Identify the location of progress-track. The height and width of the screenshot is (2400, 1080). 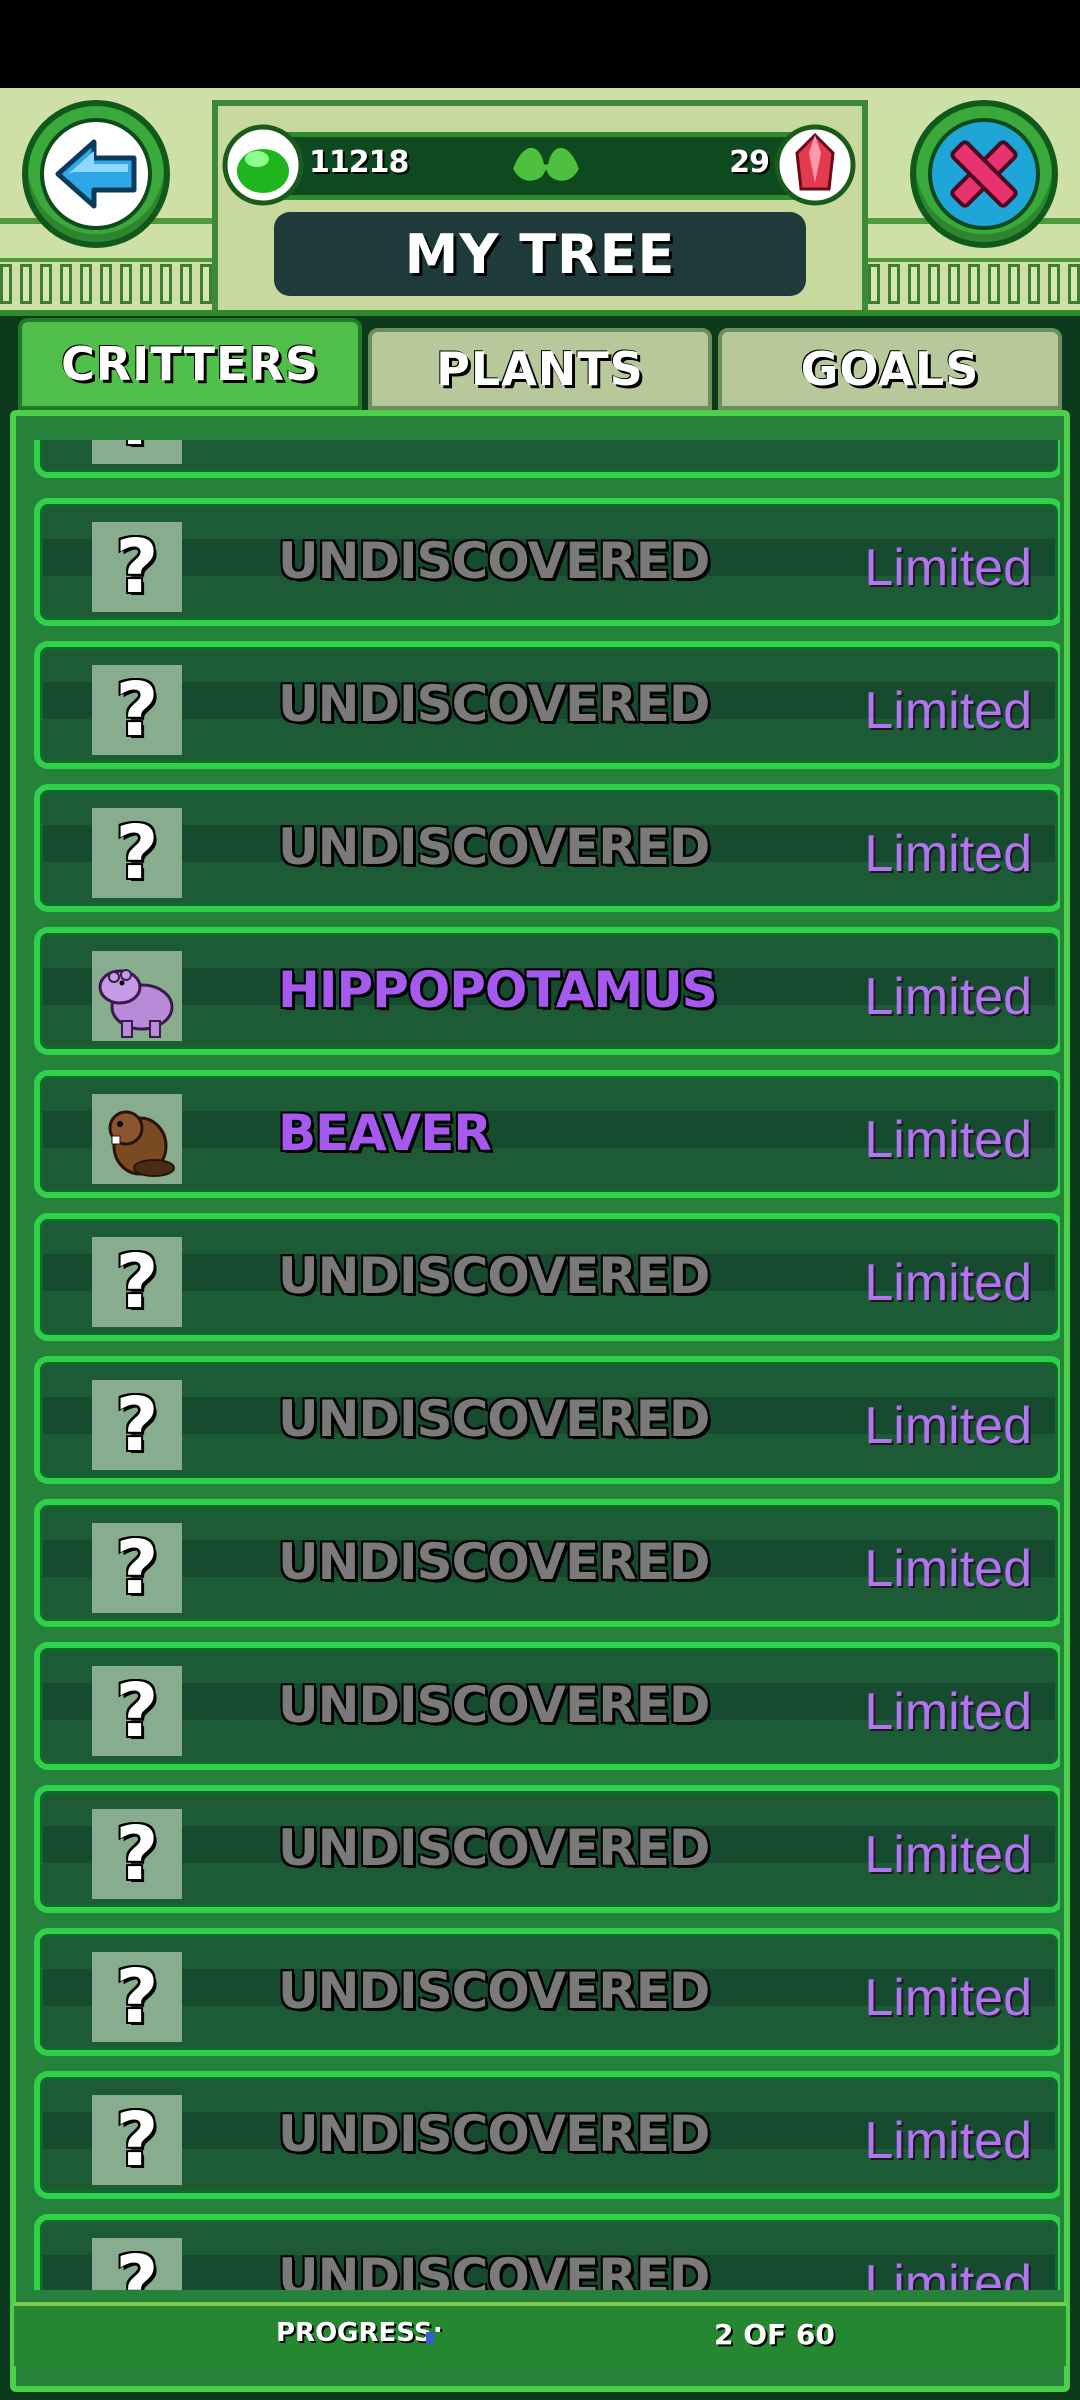
(556, 2338).